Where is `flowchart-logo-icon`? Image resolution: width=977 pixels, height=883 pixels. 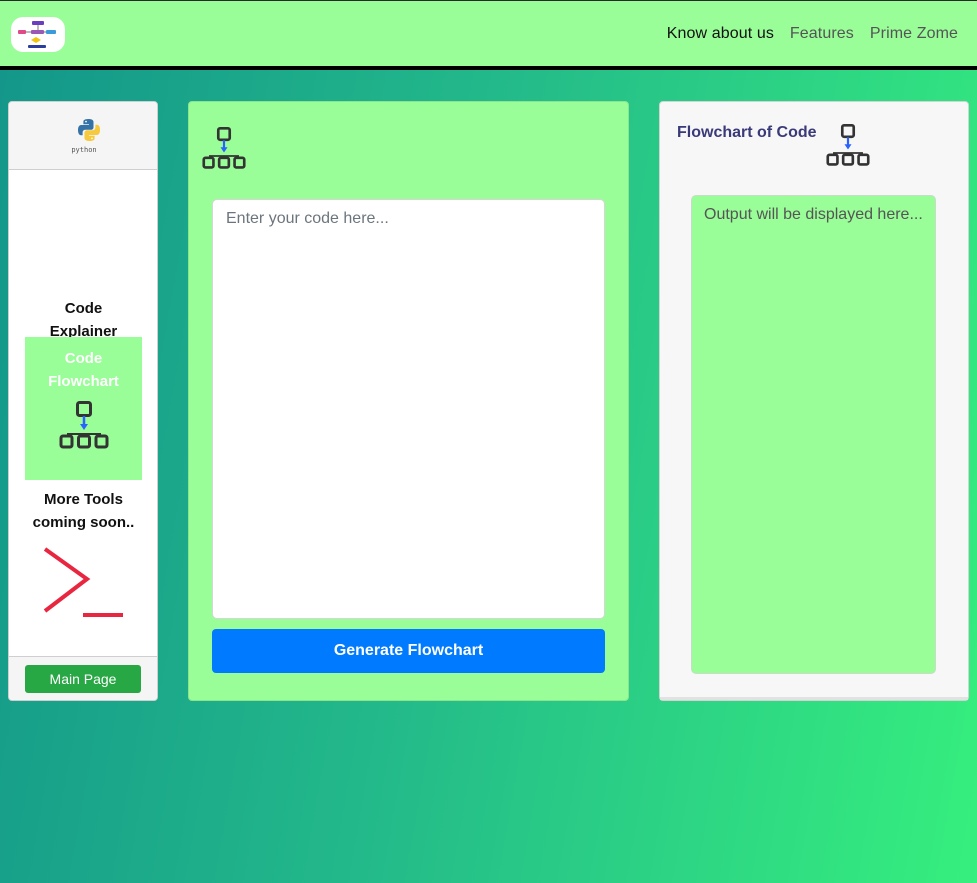
flowchart-logo-icon is located at coordinates (38, 34).